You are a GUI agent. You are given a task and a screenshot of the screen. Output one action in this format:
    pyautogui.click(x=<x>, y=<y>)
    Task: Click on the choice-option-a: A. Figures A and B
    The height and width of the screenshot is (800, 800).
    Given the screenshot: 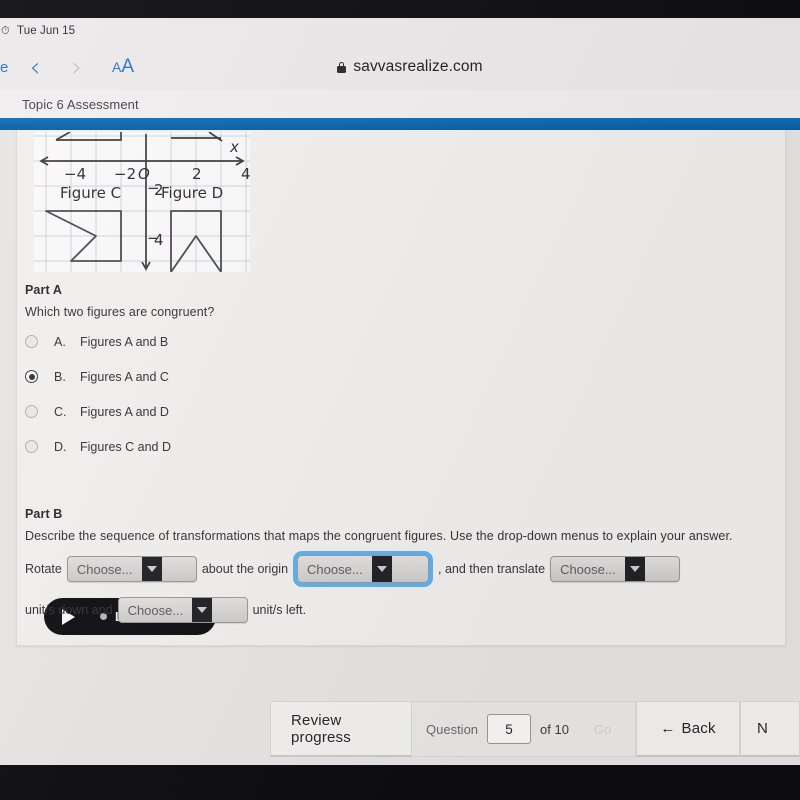 What is the action you would take?
    pyautogui.click(x=119, y=341)
    